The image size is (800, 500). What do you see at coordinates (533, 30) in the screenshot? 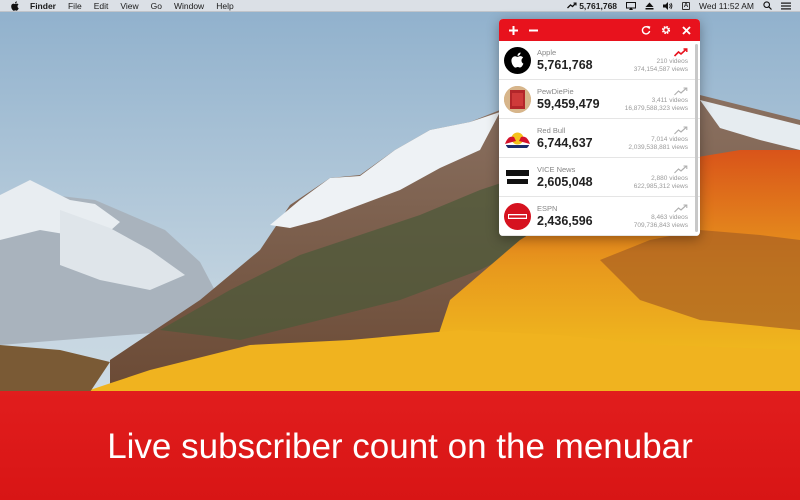
I see `minus-icon` at bounding box center [533, 30].